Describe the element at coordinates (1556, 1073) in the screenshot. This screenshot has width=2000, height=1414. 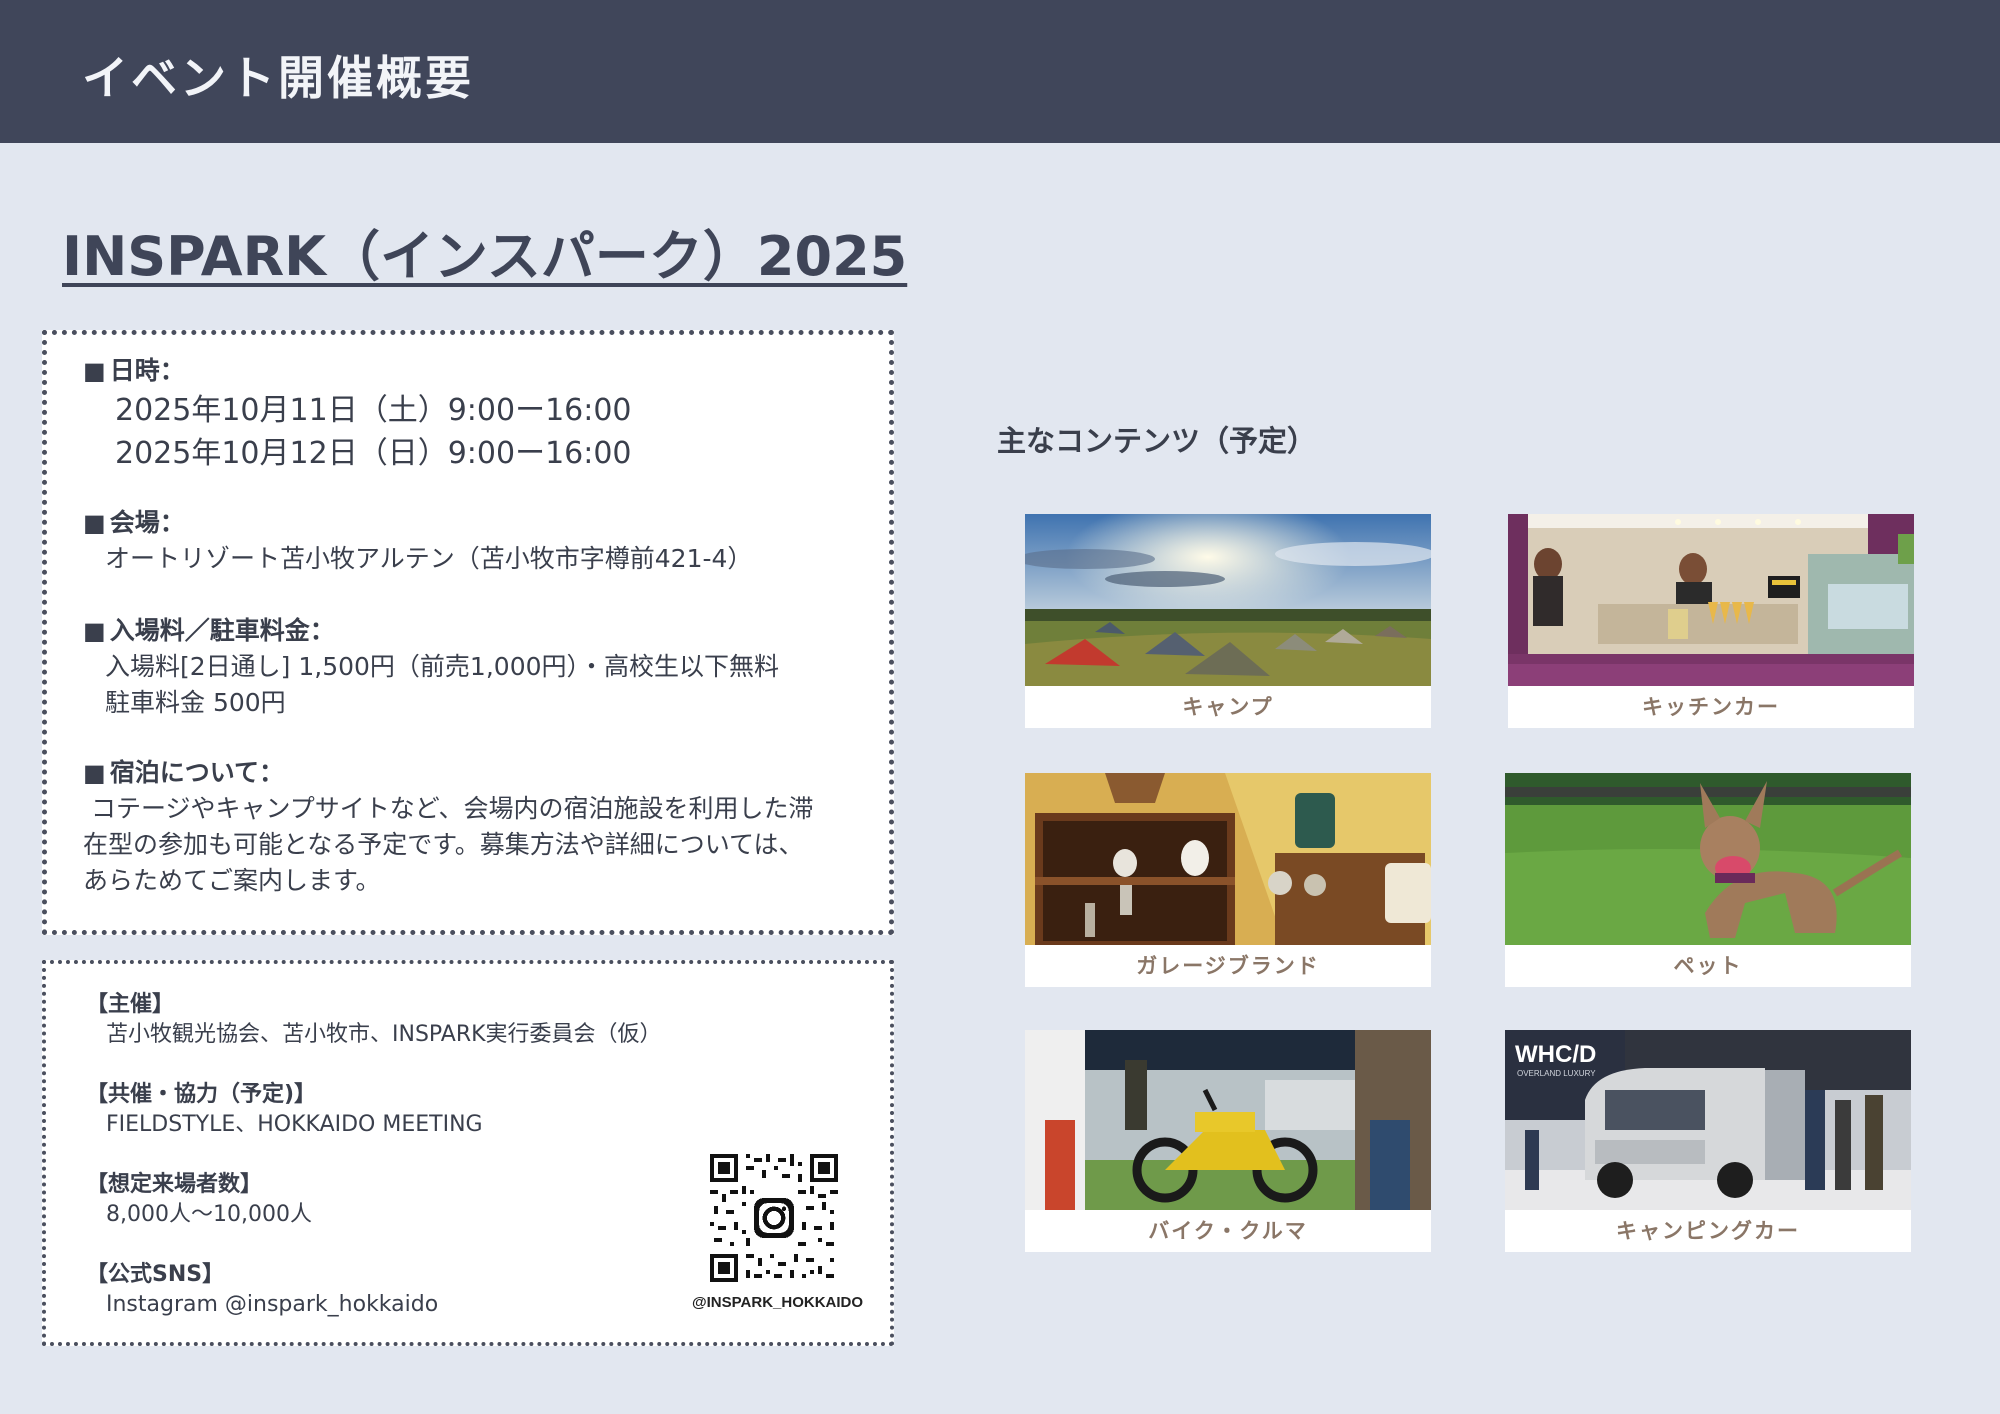
I see `van-sub-text: OVERLAND LUXURY` at that location.